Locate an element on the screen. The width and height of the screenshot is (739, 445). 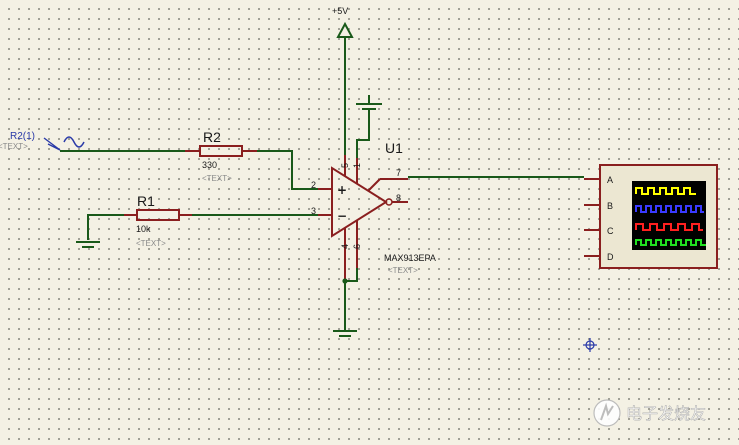
pin1-gnd-wire is located at coordinates (363, 133).